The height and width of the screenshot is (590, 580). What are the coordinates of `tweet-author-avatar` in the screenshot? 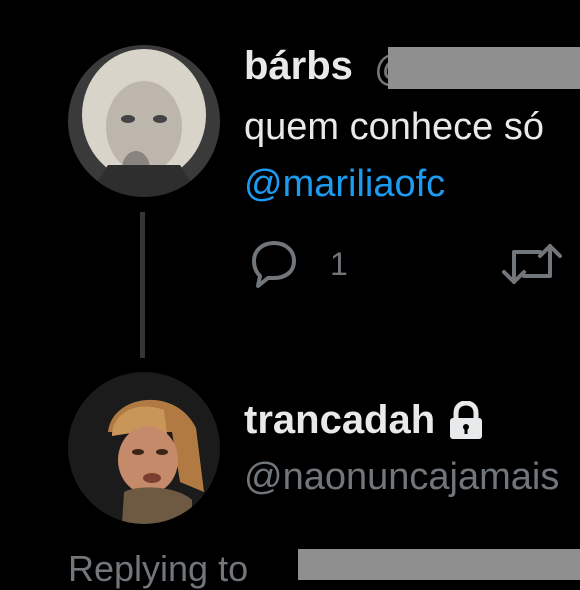 It's located at (144, 121).